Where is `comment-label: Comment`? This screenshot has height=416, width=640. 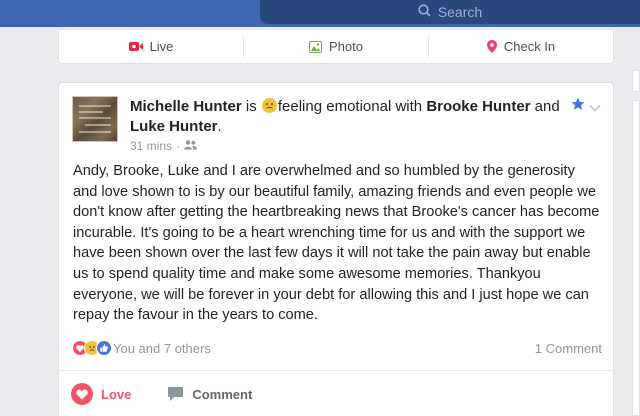 comment-label: Comment is located at coordinates (222, 394).